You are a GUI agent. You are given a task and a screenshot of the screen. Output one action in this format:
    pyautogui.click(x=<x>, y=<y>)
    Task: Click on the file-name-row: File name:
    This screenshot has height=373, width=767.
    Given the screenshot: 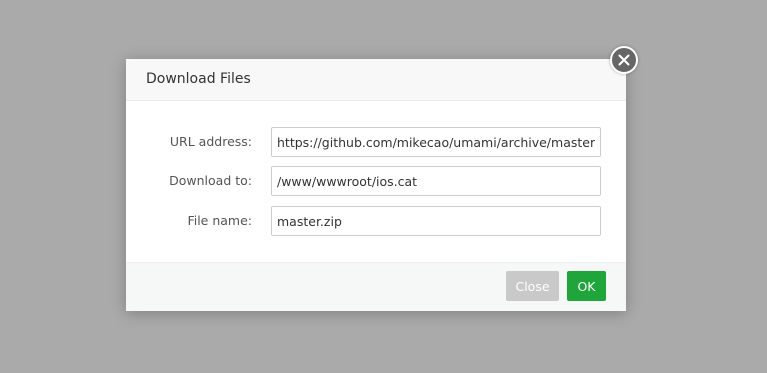 What is the action you would take?
    pyautogui.click(x=376, y=221)
    